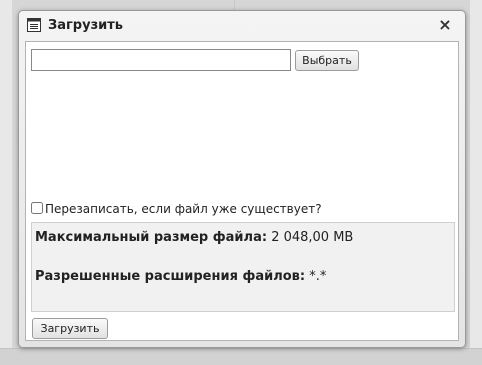 This screenshot has height=365, width=482. I want to click on overwrite-label: Перезаписать, если файл уже существует?, so click(183, 209).